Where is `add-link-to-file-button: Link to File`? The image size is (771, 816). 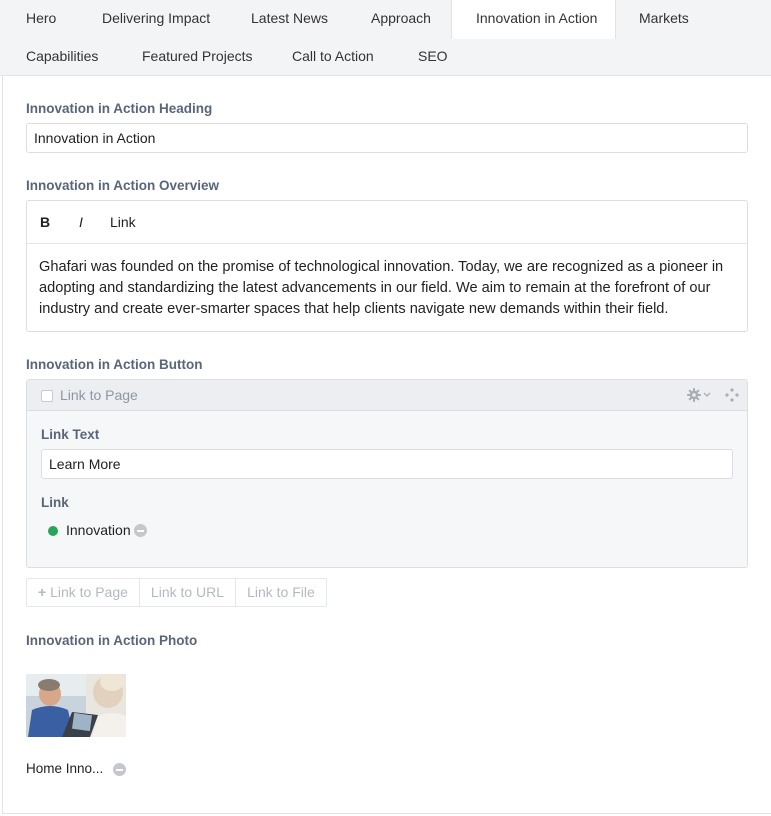 add-link-to-file-button: Link to File is located at coordinates (281, 592).